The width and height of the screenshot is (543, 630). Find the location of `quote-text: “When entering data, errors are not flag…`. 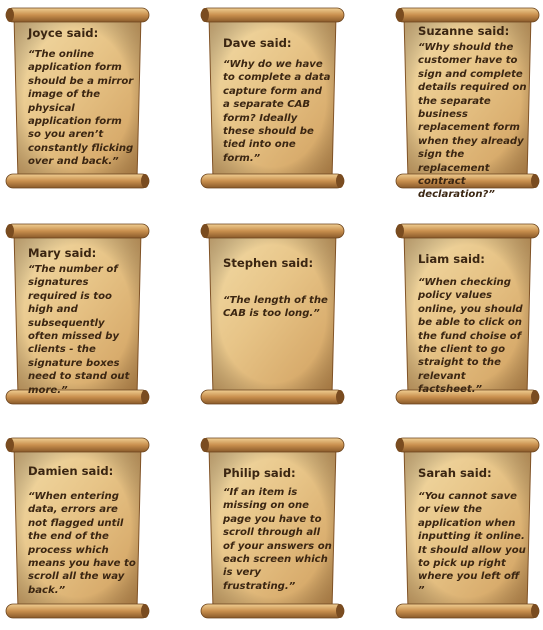

quote-text: “When entering data, errors are not flag… is located at coordinates (82, 543).